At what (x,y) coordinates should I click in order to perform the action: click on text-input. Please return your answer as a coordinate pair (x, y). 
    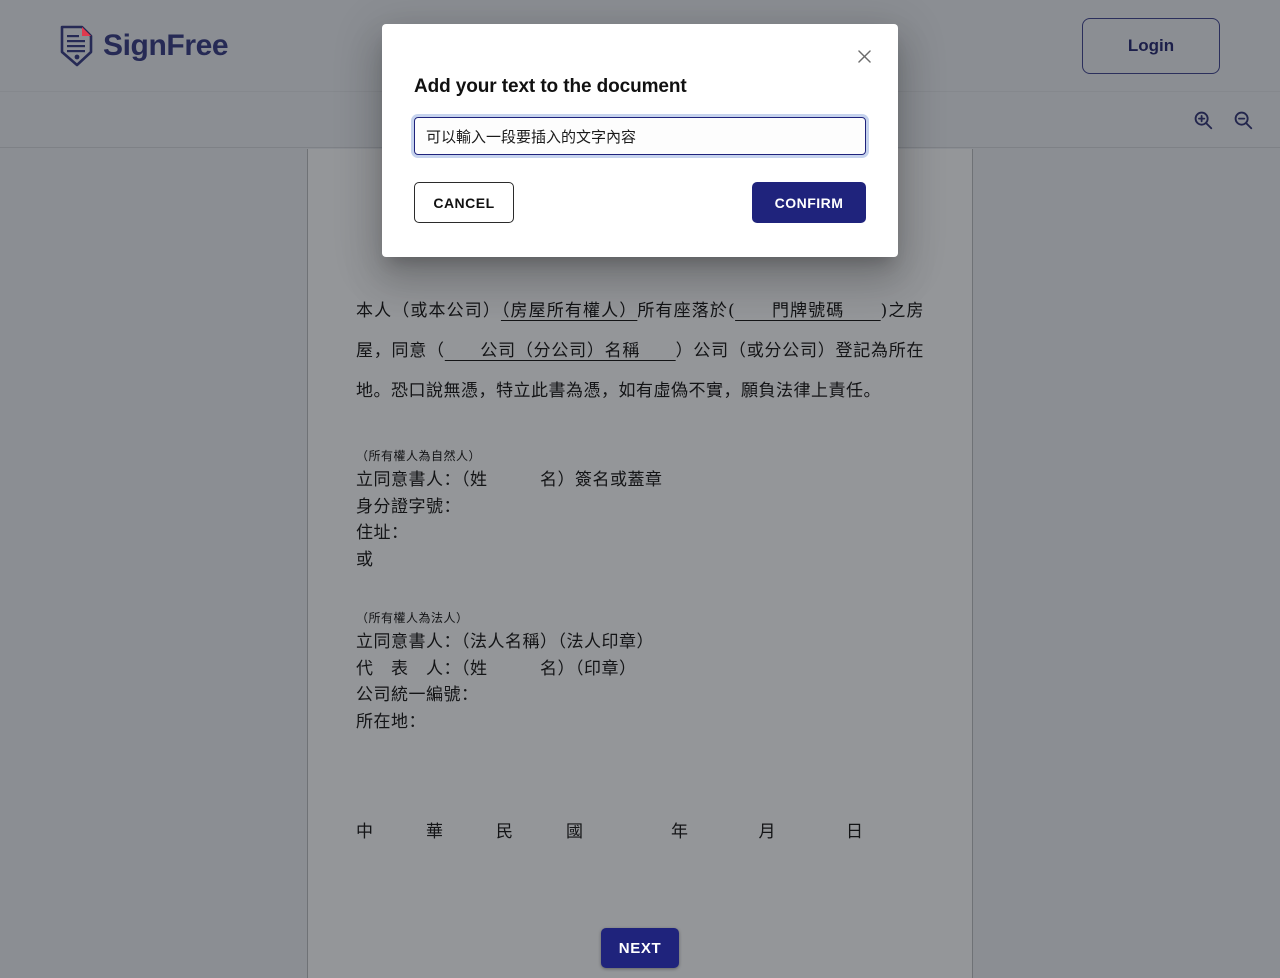
    Looking at the image, I should click on (640, 136).